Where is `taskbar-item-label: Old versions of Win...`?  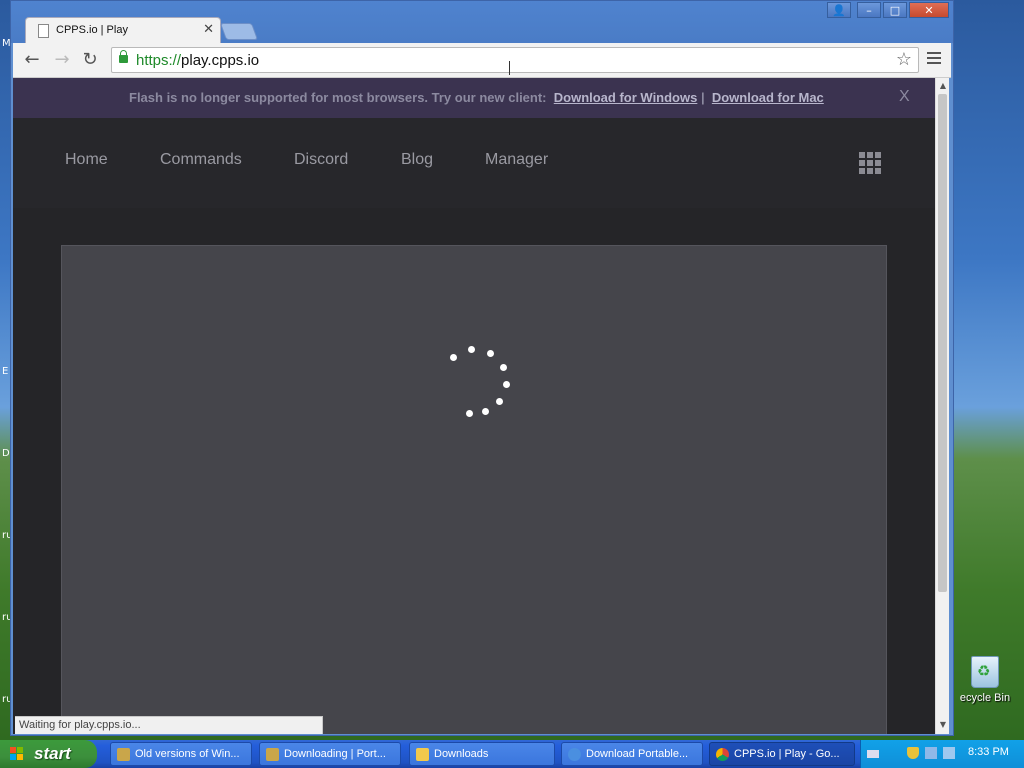 taskbar-item-label: Old versions of Win... is located at coordinates (187, 754).